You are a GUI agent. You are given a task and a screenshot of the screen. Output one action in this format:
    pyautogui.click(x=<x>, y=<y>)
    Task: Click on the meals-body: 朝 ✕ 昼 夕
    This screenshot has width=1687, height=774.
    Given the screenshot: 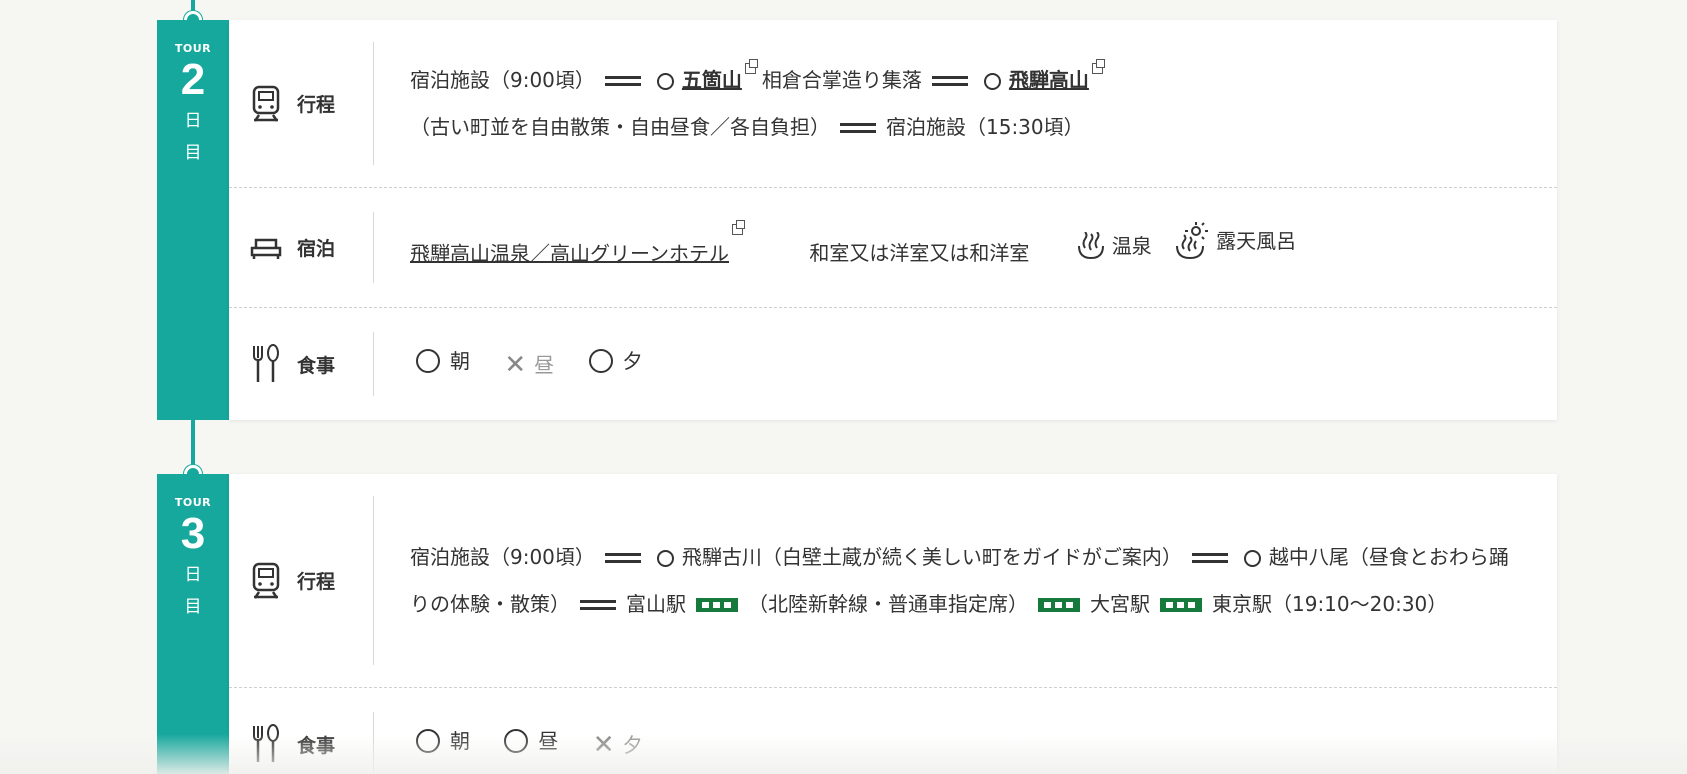 What is the action you would take?
    pyautogui.click(x=965, y=364)
    